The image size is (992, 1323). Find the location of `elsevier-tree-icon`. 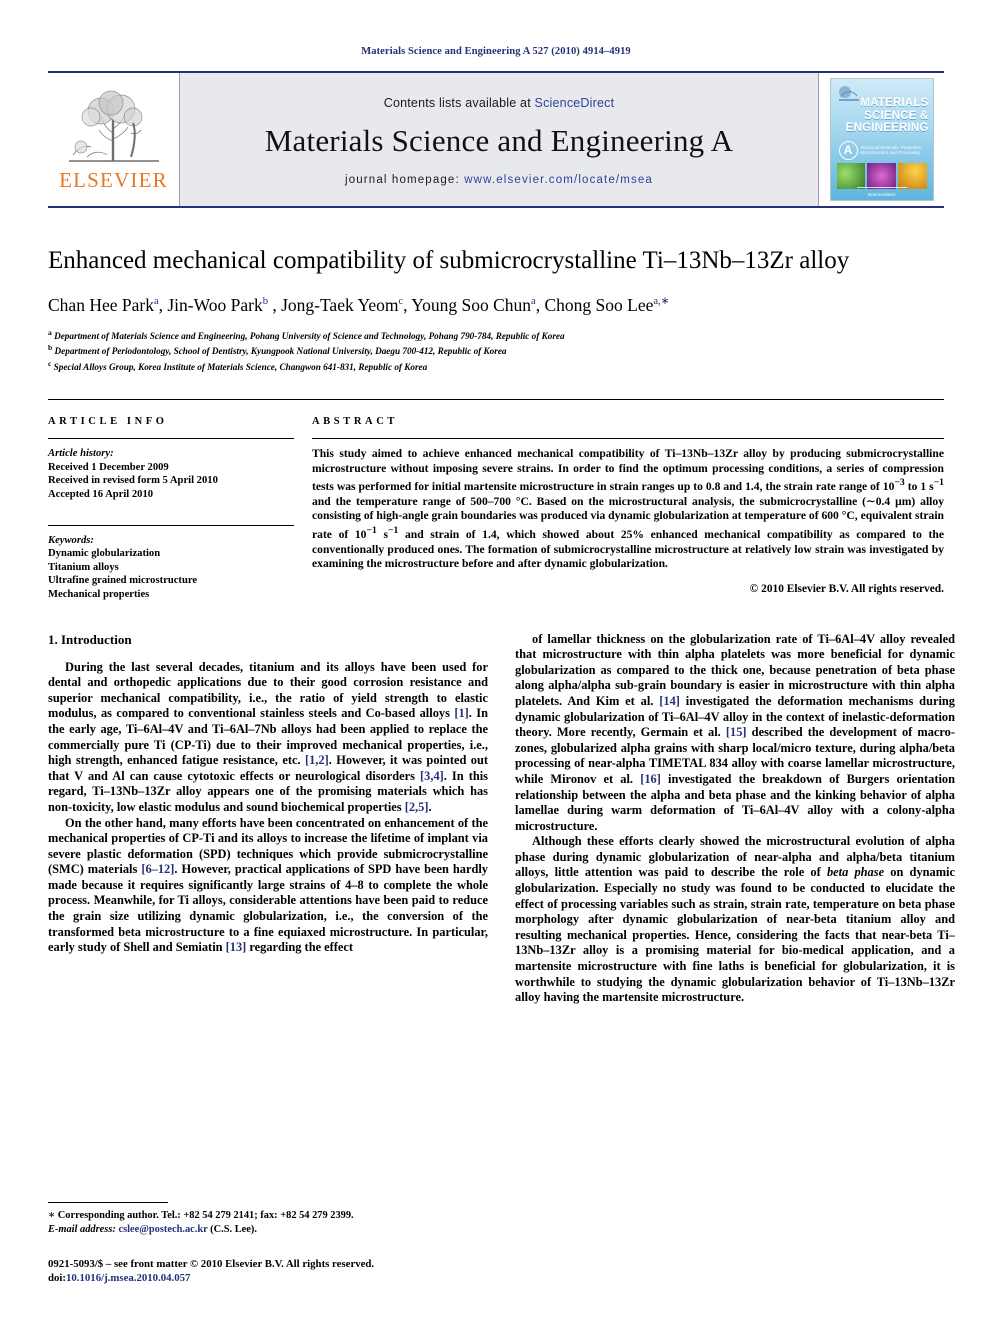

elsevier-tree-icon is located at coordinates (113, 126).